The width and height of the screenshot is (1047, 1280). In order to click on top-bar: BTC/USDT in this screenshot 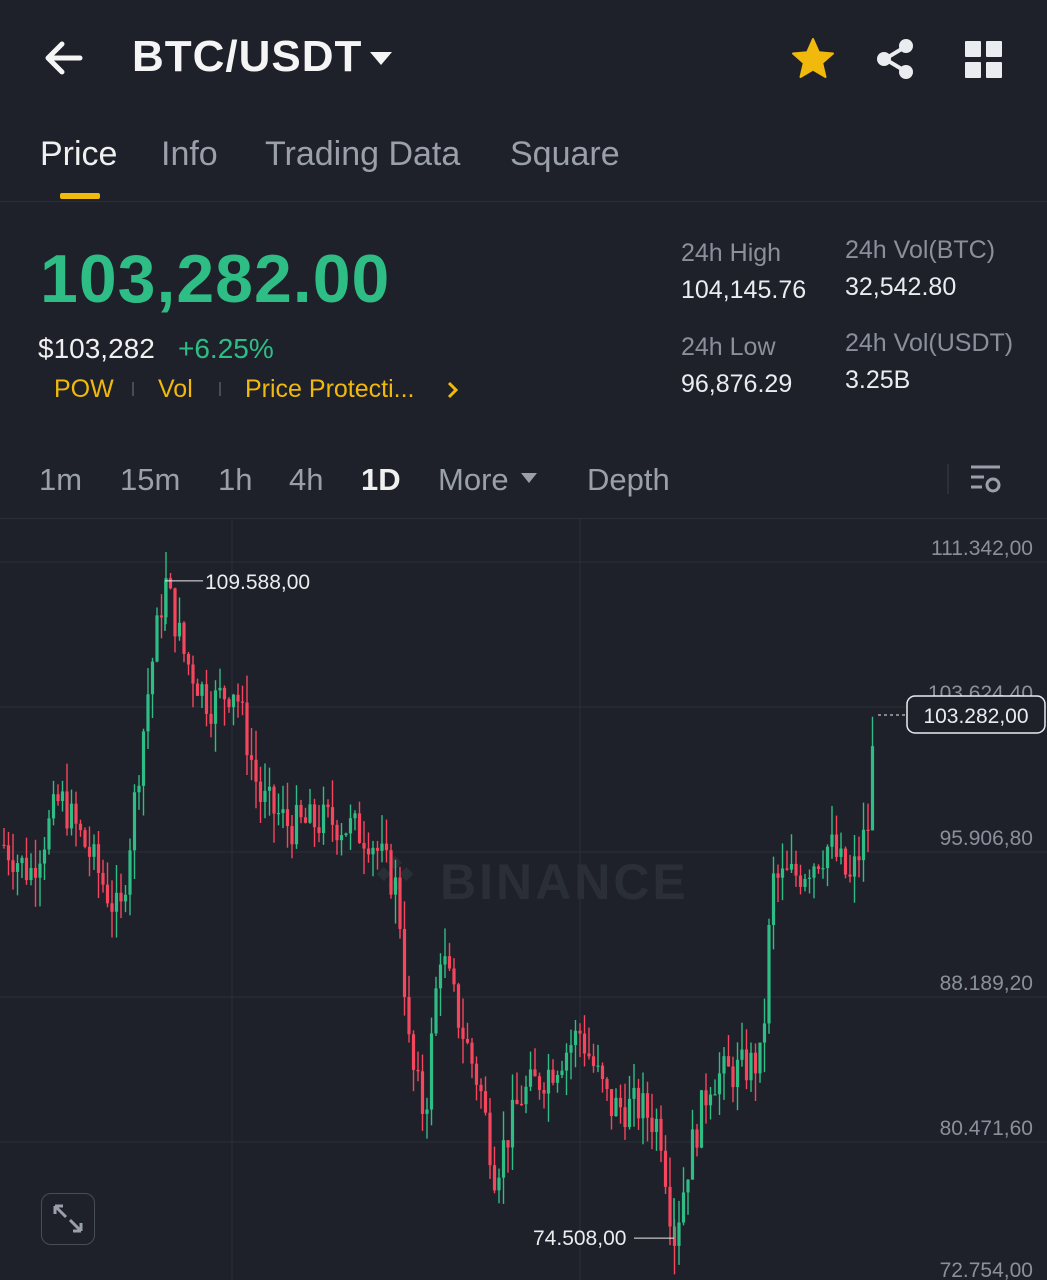, I will do `click(523, 60)`.